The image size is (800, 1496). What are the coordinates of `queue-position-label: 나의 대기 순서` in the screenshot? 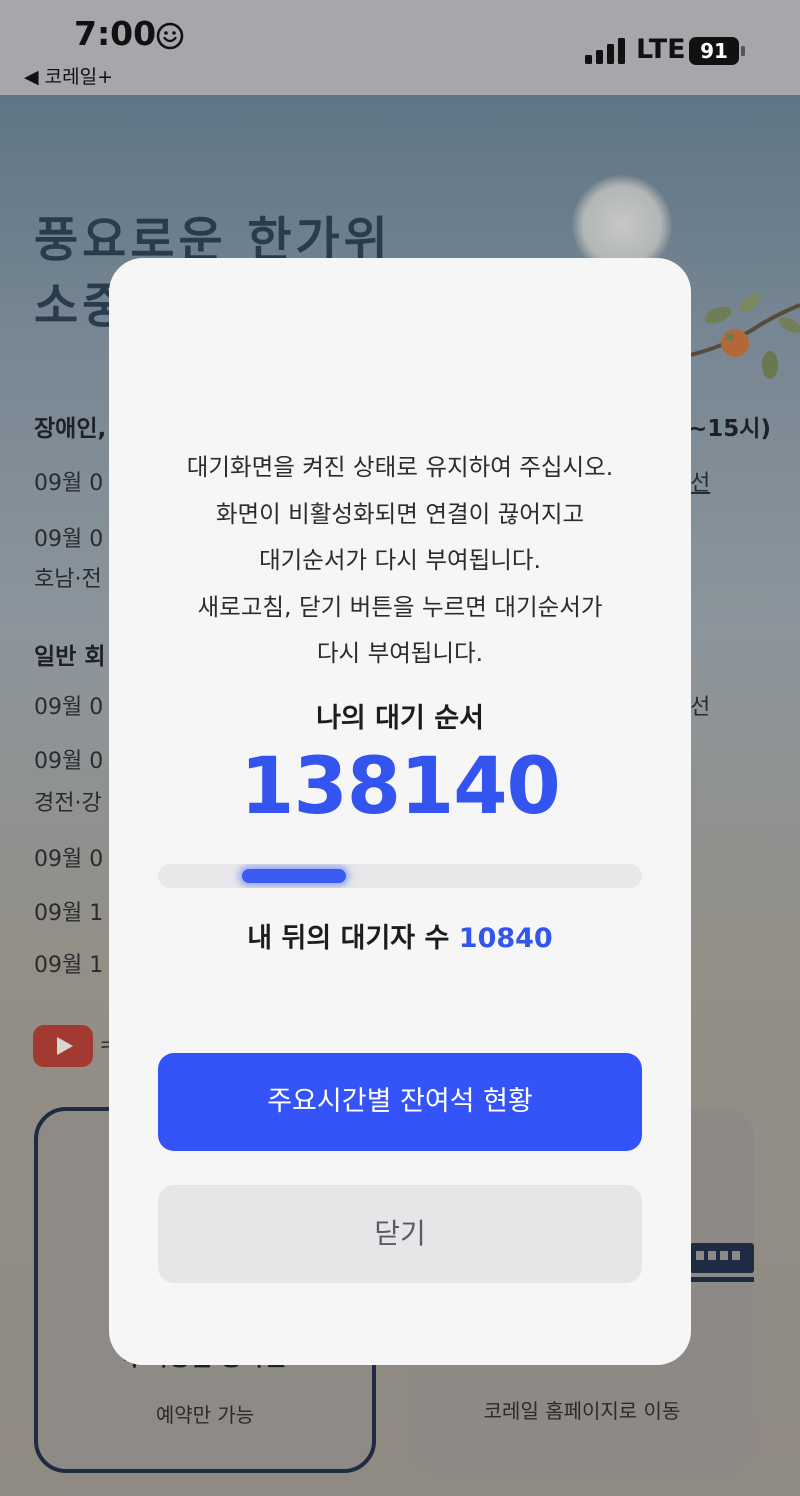 It's located at (400, 718).